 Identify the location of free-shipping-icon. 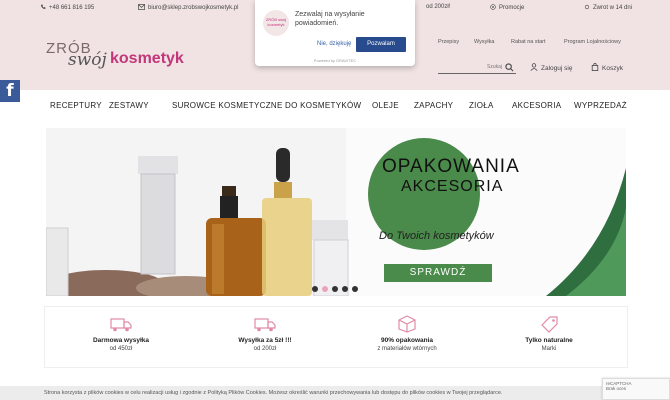
(121, 324).